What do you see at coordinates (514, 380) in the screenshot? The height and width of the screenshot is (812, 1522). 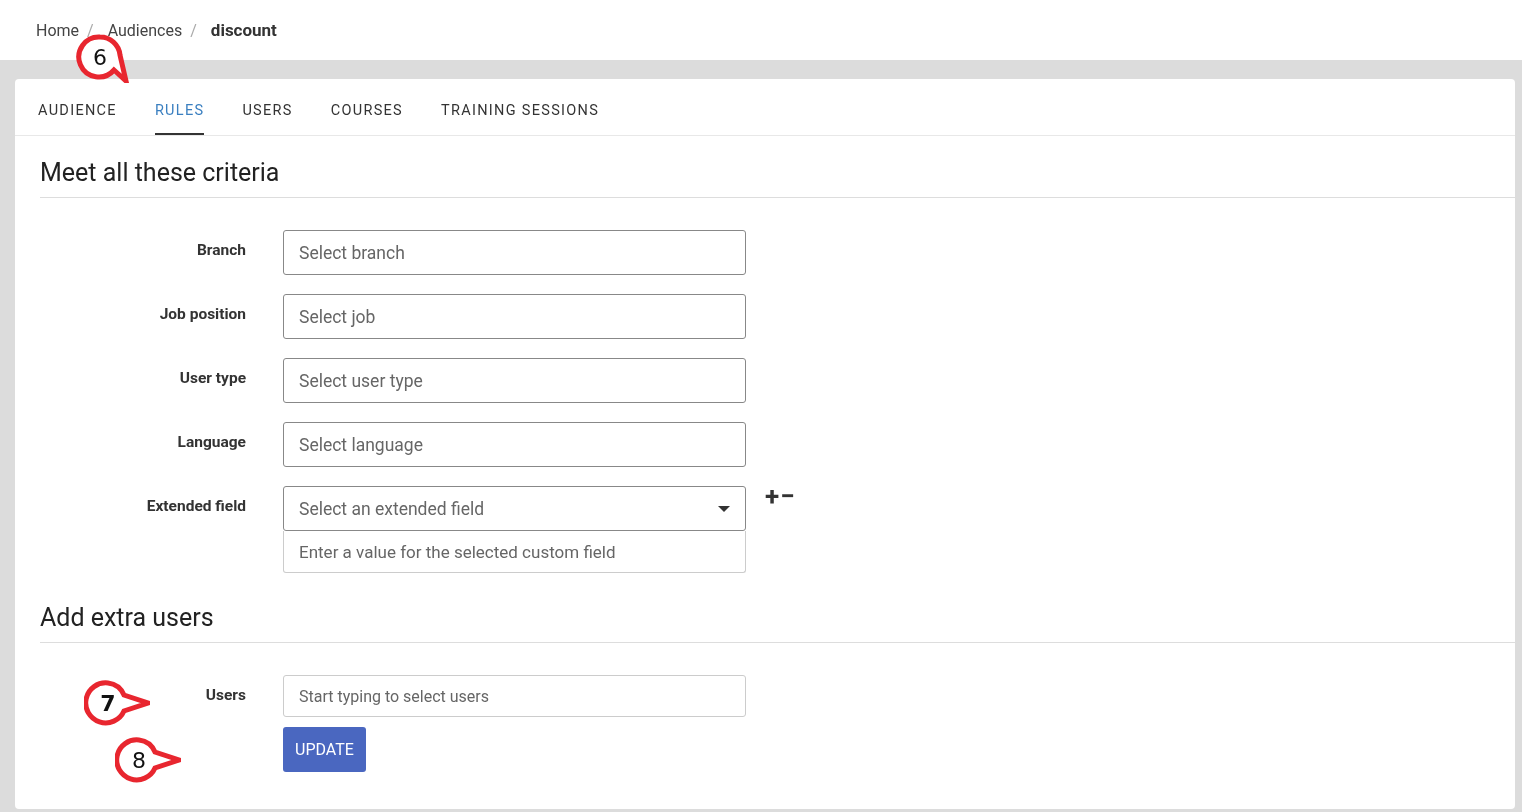 I see `input-field: Select user type` at bounding box center [514, 380].